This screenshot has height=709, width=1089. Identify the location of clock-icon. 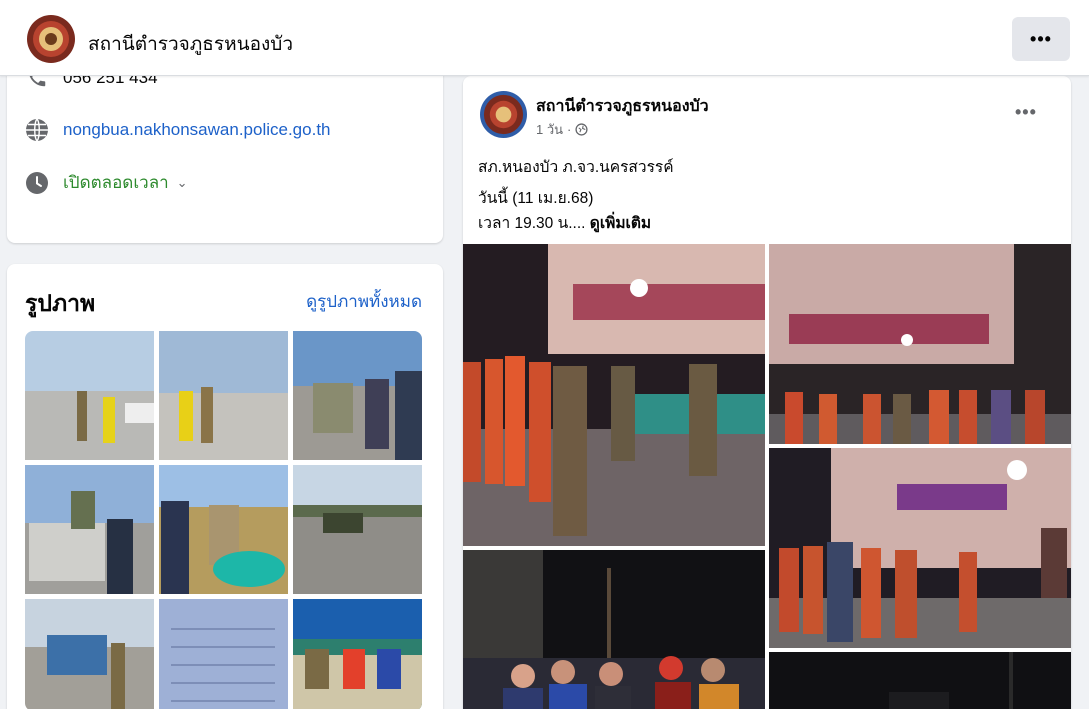
(37, 183).